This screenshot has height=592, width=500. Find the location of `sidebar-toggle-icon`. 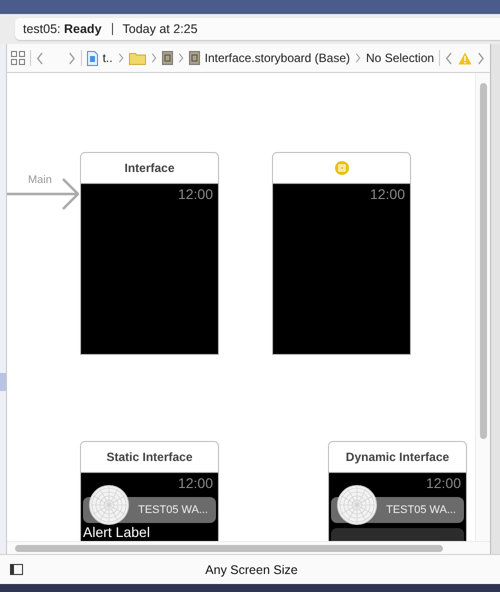

sidebar-toggle-icon is located at coordinates (16, 569).